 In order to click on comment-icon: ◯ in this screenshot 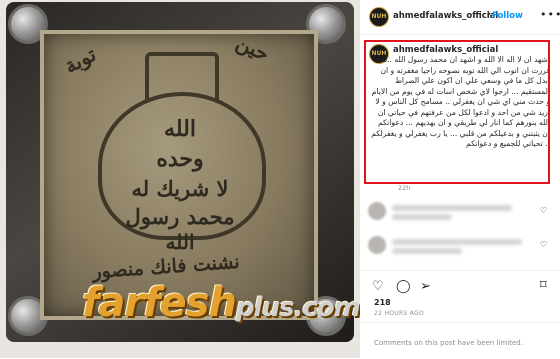, I will do `click(403, 286)`.